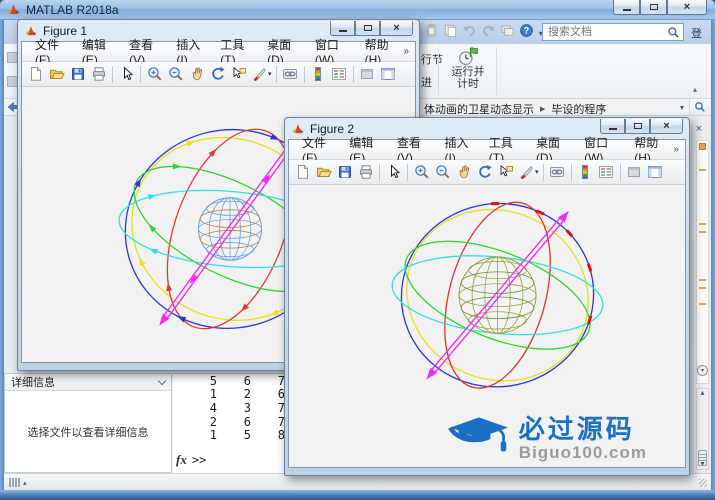  I want to click on matlab-logo-icon, so click(31, 31).